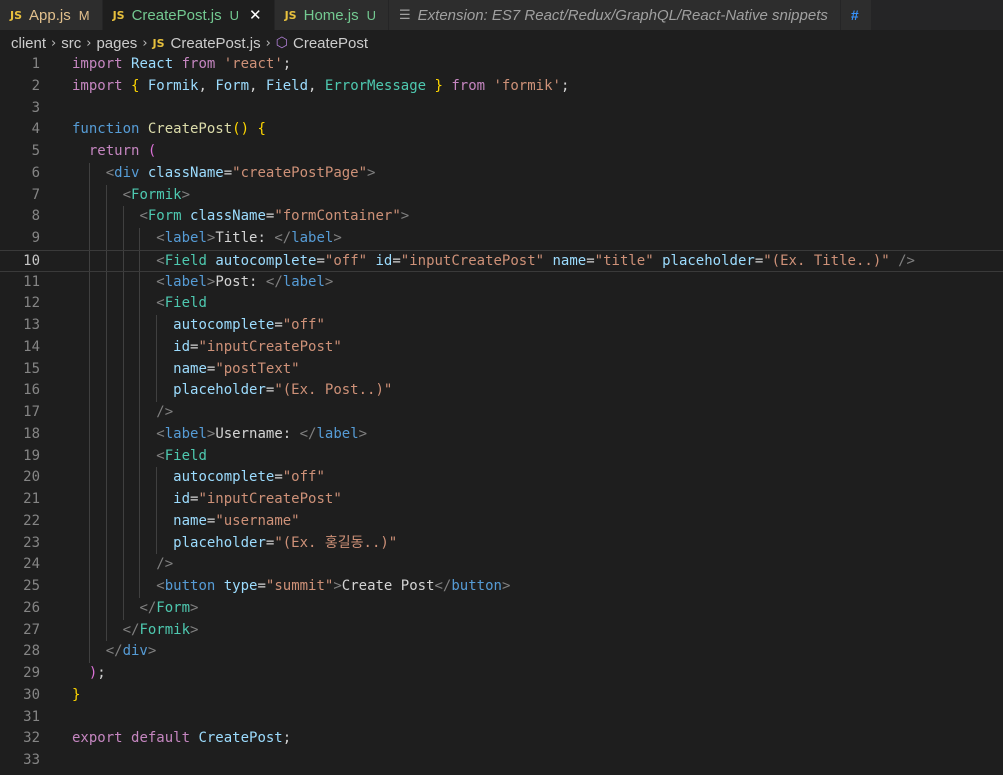 The height and width of the screenshot is (775, 1003). I want to click on code-token: from, so click(202, 64).